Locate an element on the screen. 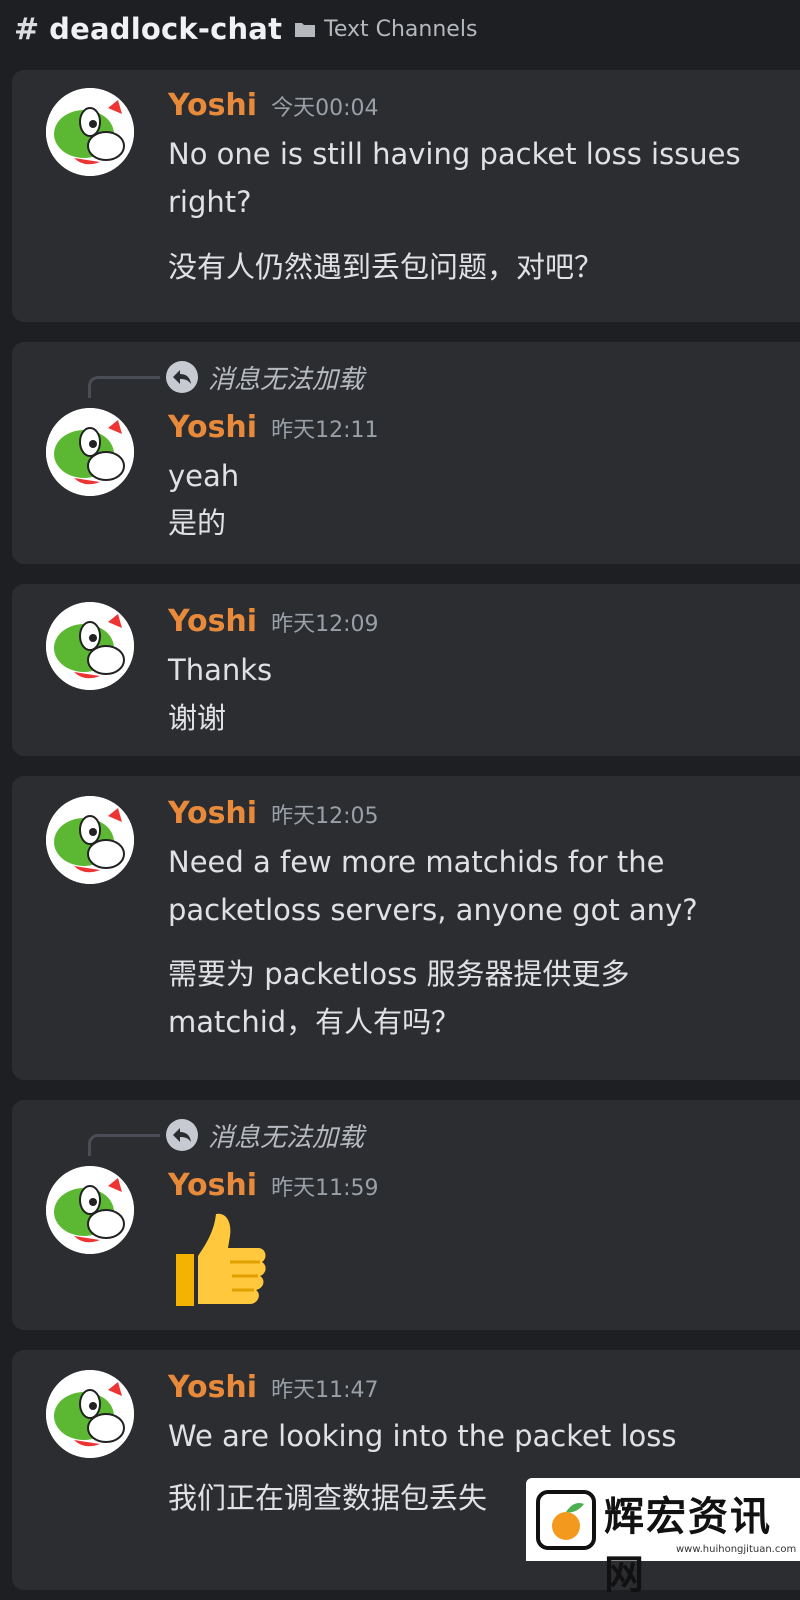 The image size is (800, 1600). message-text: yeah is located at coordinates (204, 476).